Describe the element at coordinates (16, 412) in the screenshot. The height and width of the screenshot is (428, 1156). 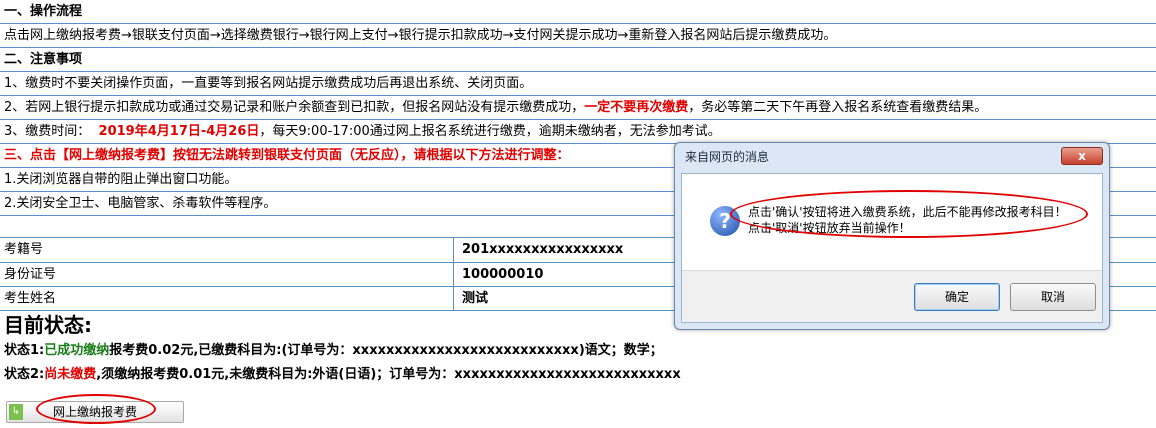
I see `arrow-icon: ↳` at that location.